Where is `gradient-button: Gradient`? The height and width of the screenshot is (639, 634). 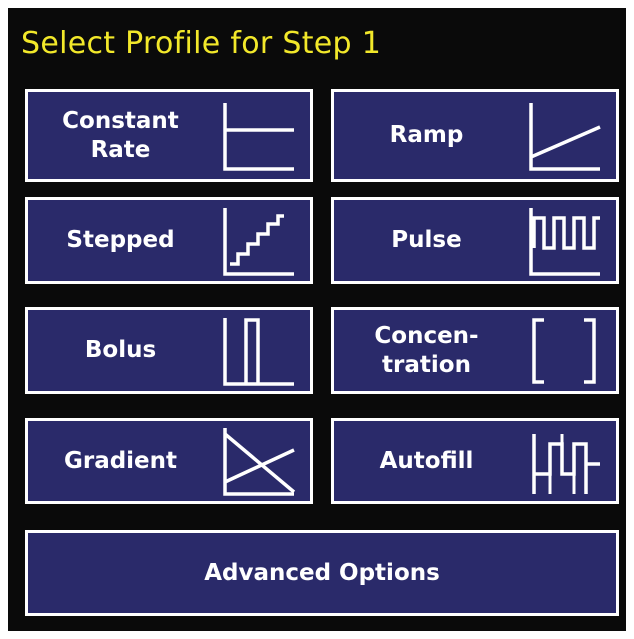
gradient-button: Gradient is located at coordinates (169, 461).